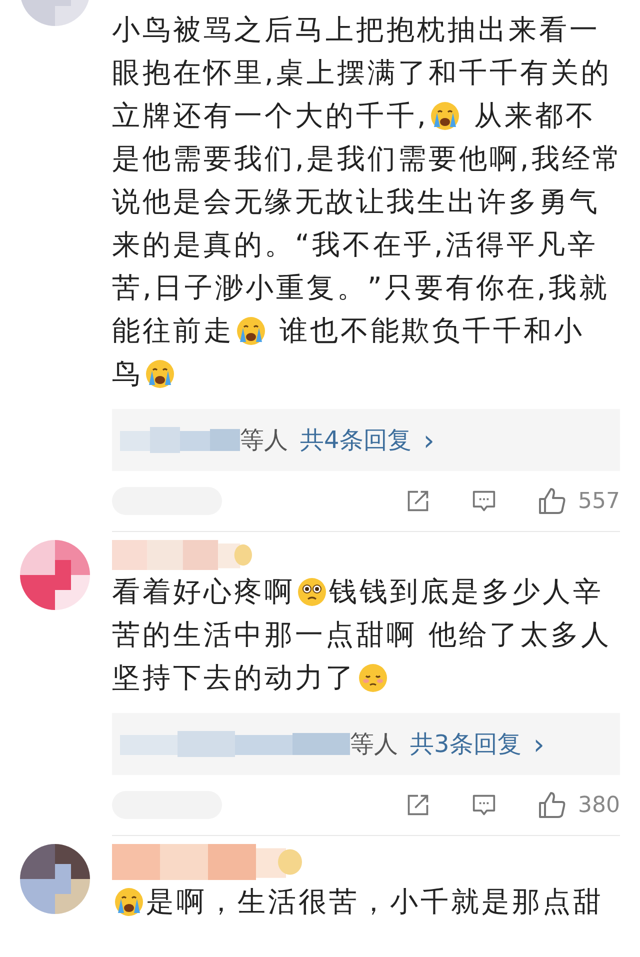 Image resolution: width=640 pixels, height=957 pixels. Describe the element at coordinates (356, 440) in the screenshot. I see `view-replies-link: 共4条回复` at that location.